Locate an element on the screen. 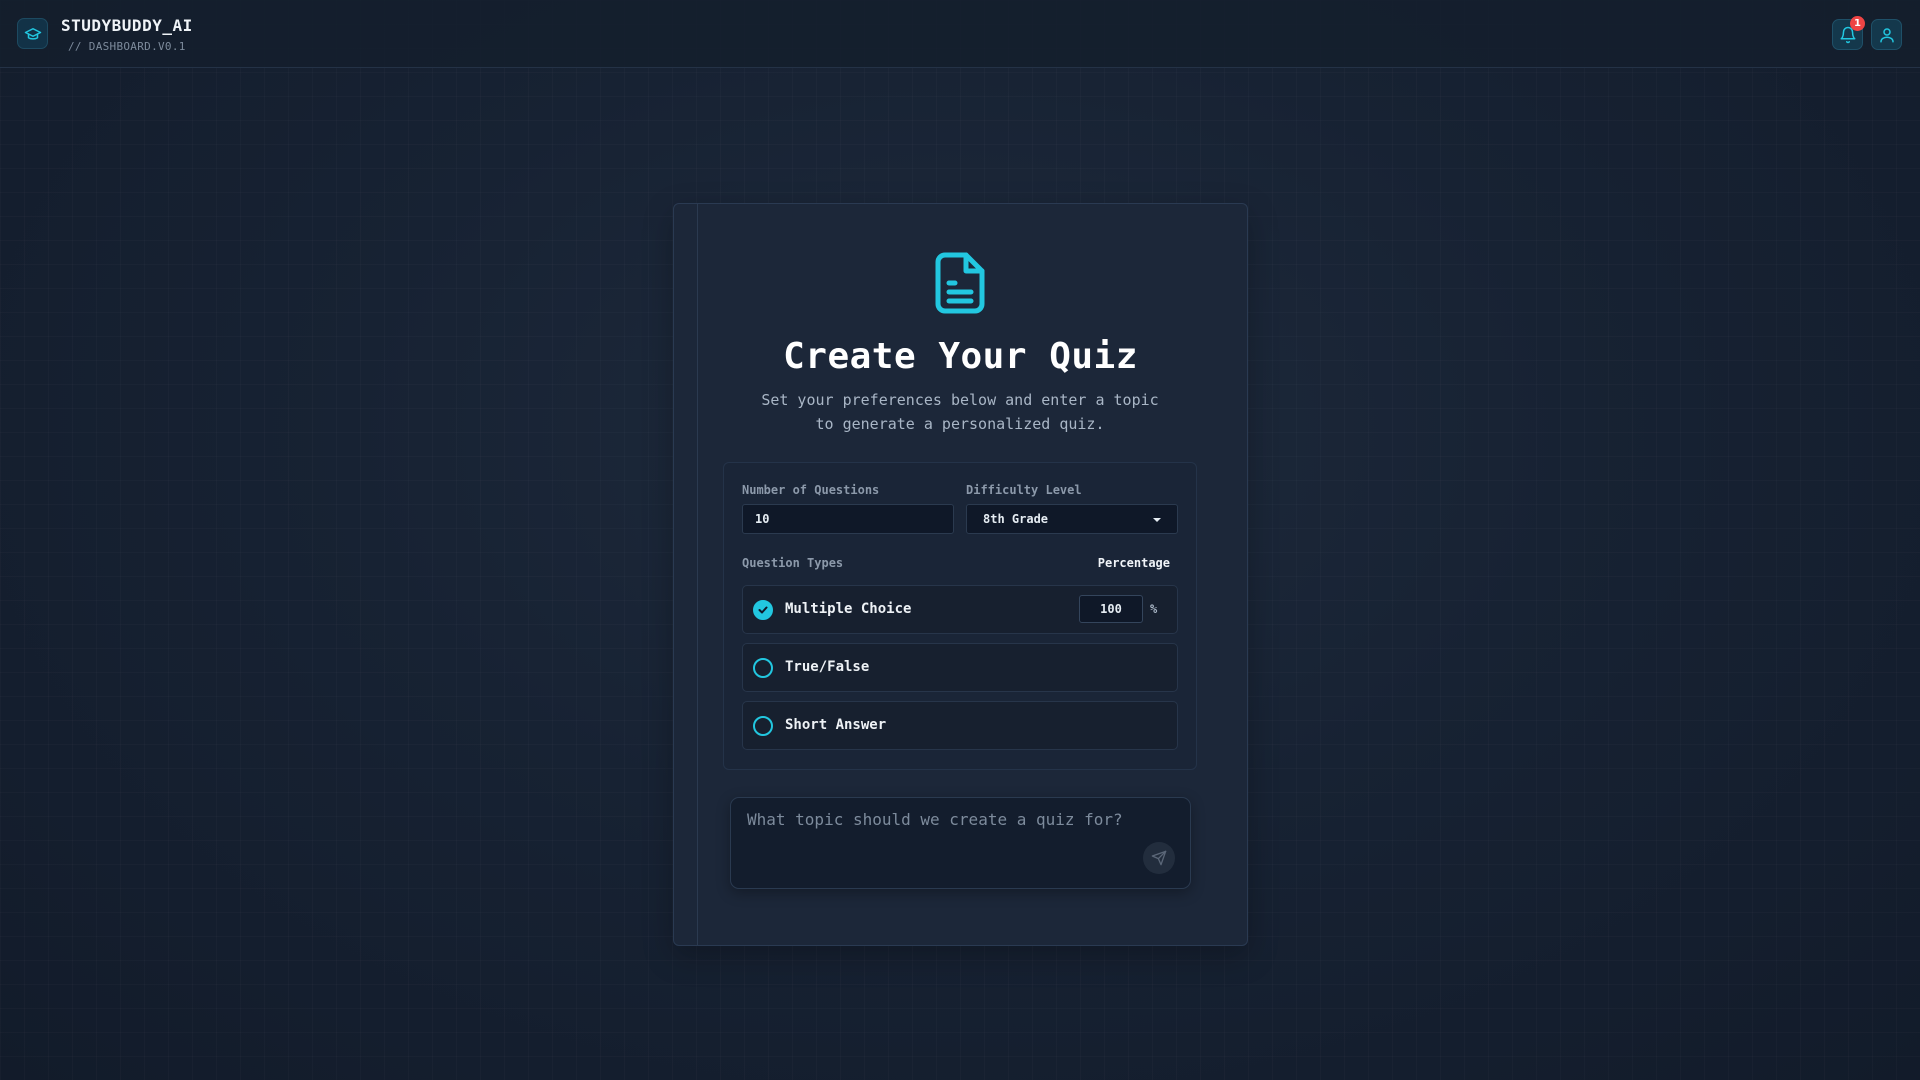  percentage-header: Percentage is located at coordinates (1133, 563).